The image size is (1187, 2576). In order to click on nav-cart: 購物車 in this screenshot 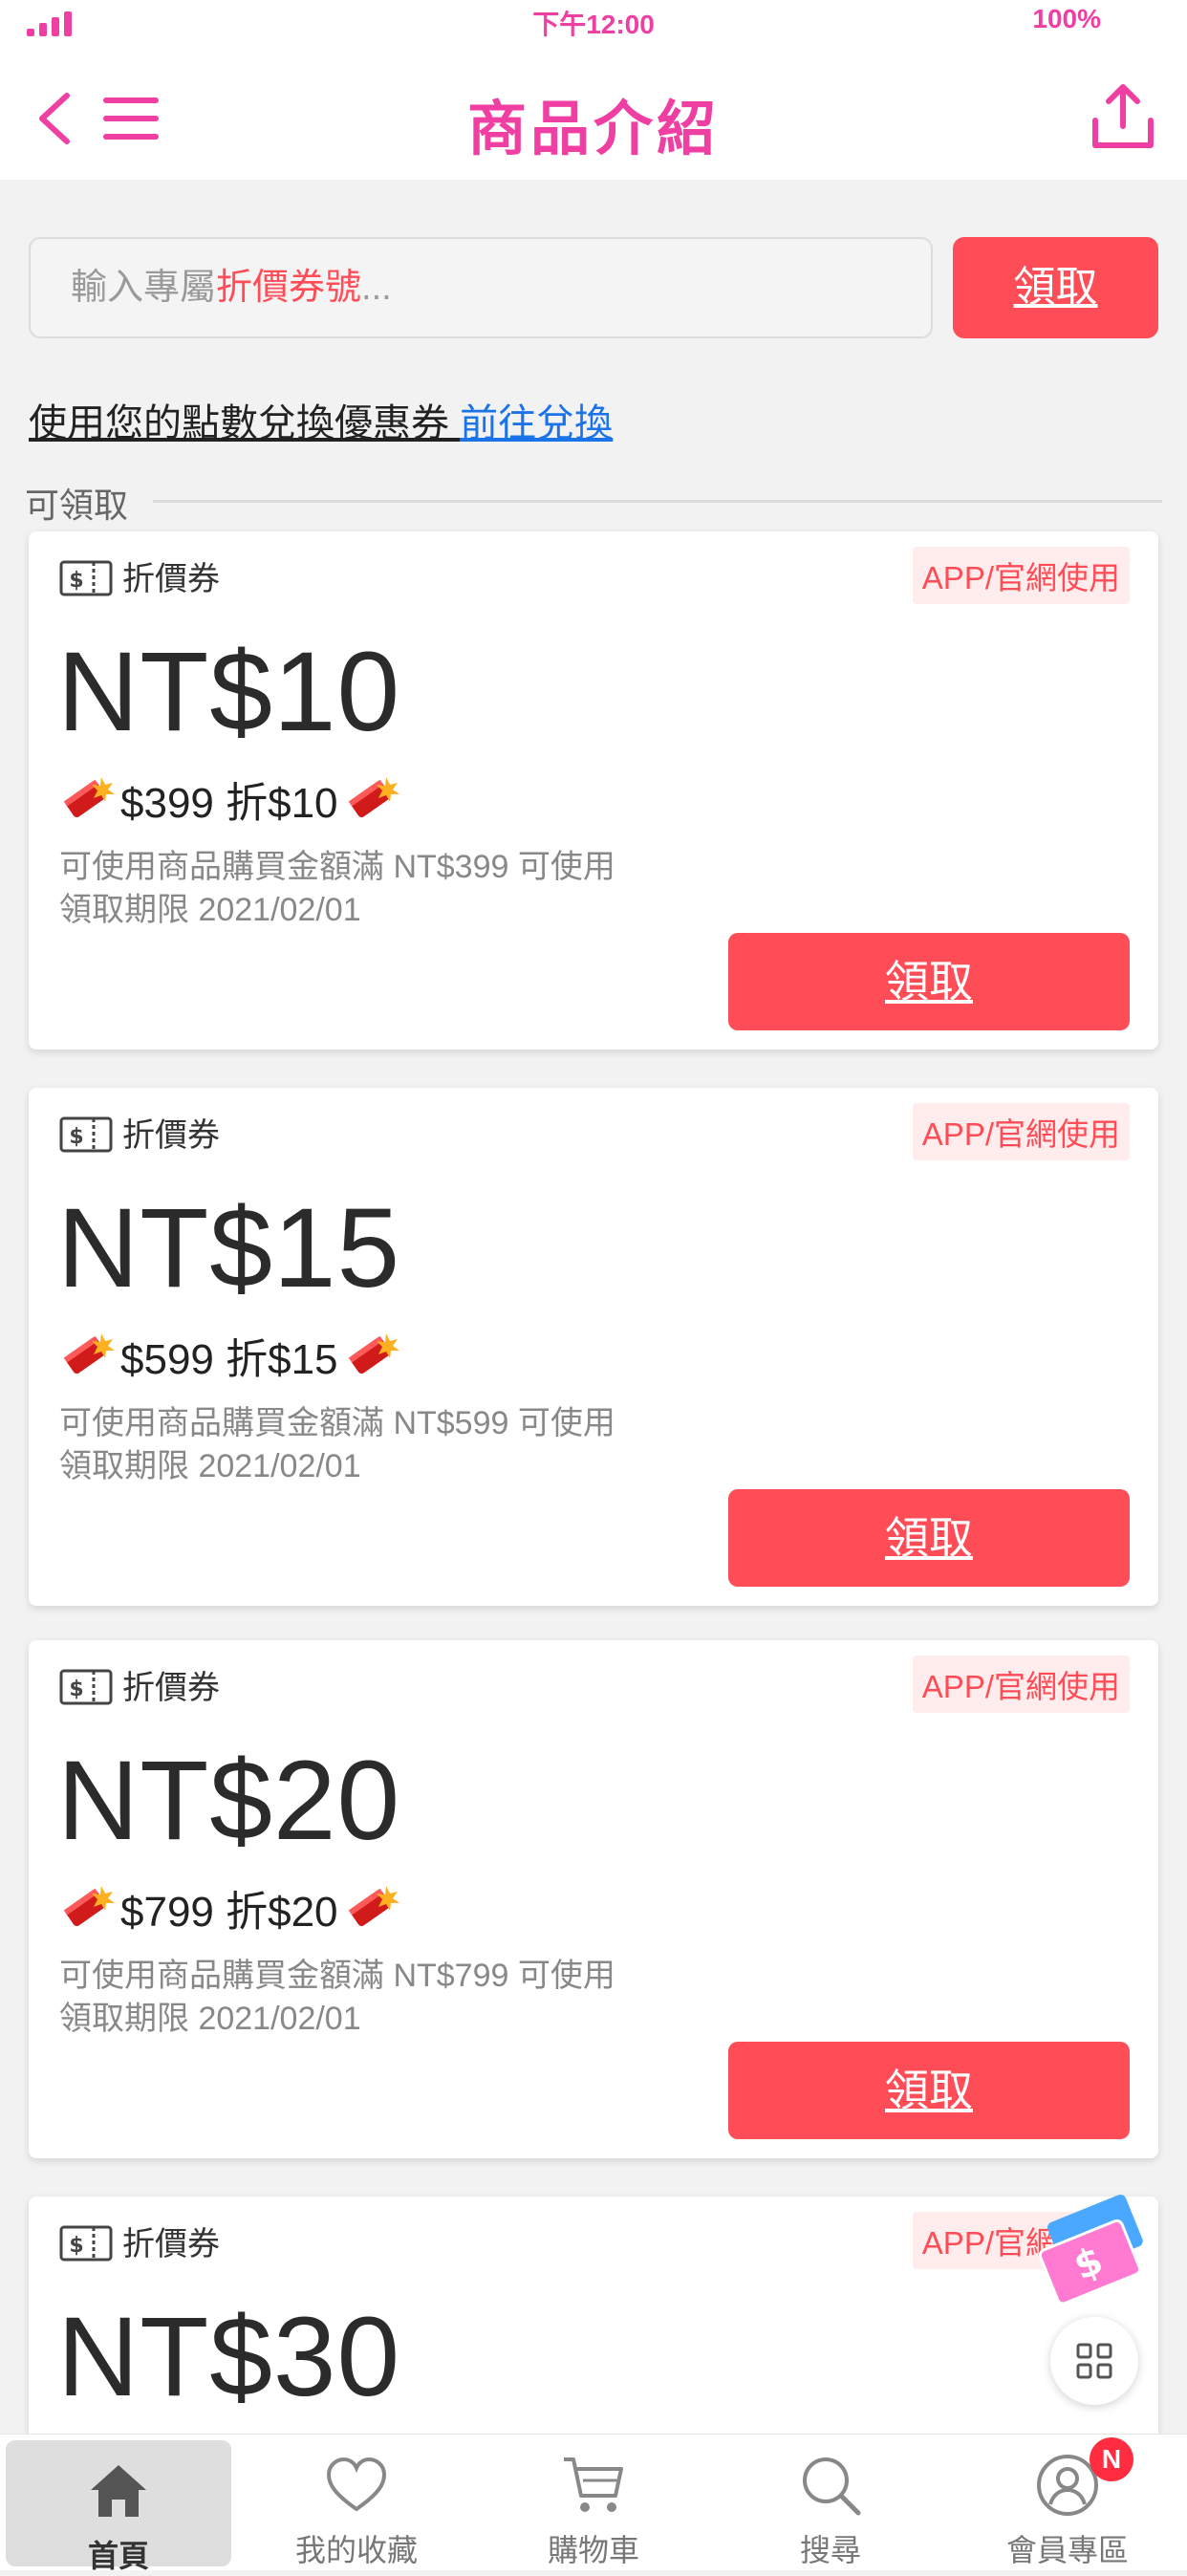, I will do `click(593, 2502)`.